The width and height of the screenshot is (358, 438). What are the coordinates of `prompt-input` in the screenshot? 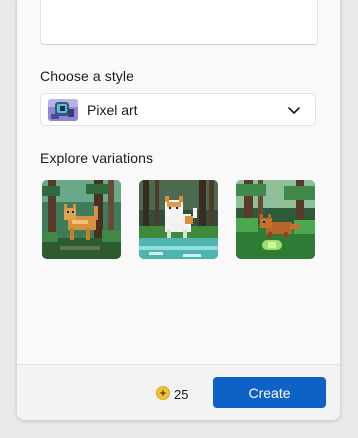 It's located at (179, 22).